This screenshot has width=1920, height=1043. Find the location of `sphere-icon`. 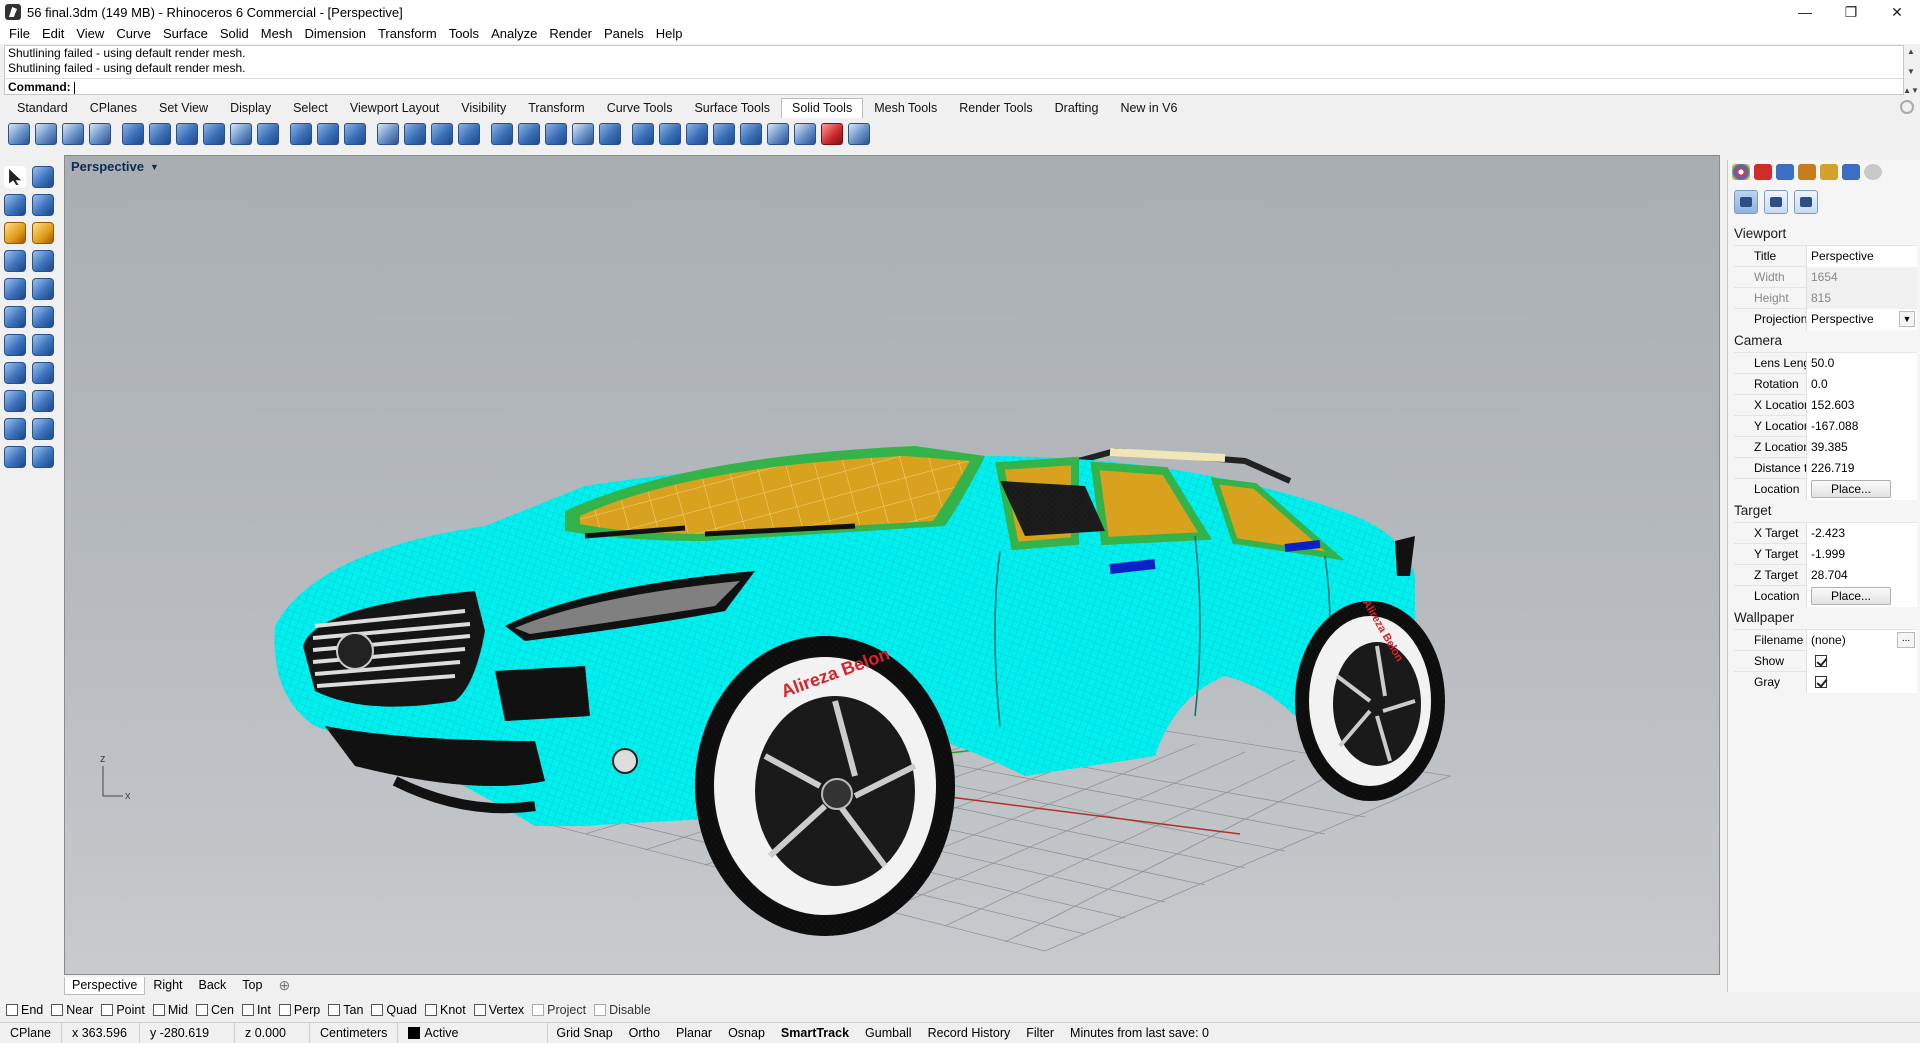

sphere-icon is located at coordinates (15, 289).